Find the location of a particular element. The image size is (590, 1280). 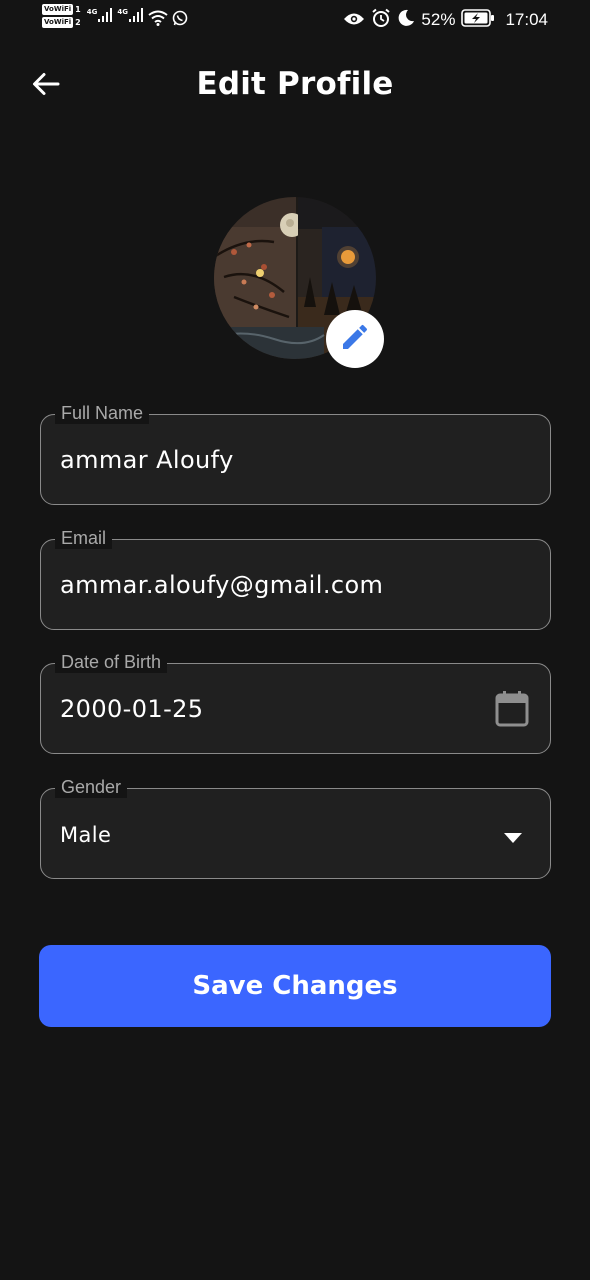

status-bar: VoWiFi 1 VoWiFi 2 4G 4G 52% 17:04 is located at coordinates (295, 20).